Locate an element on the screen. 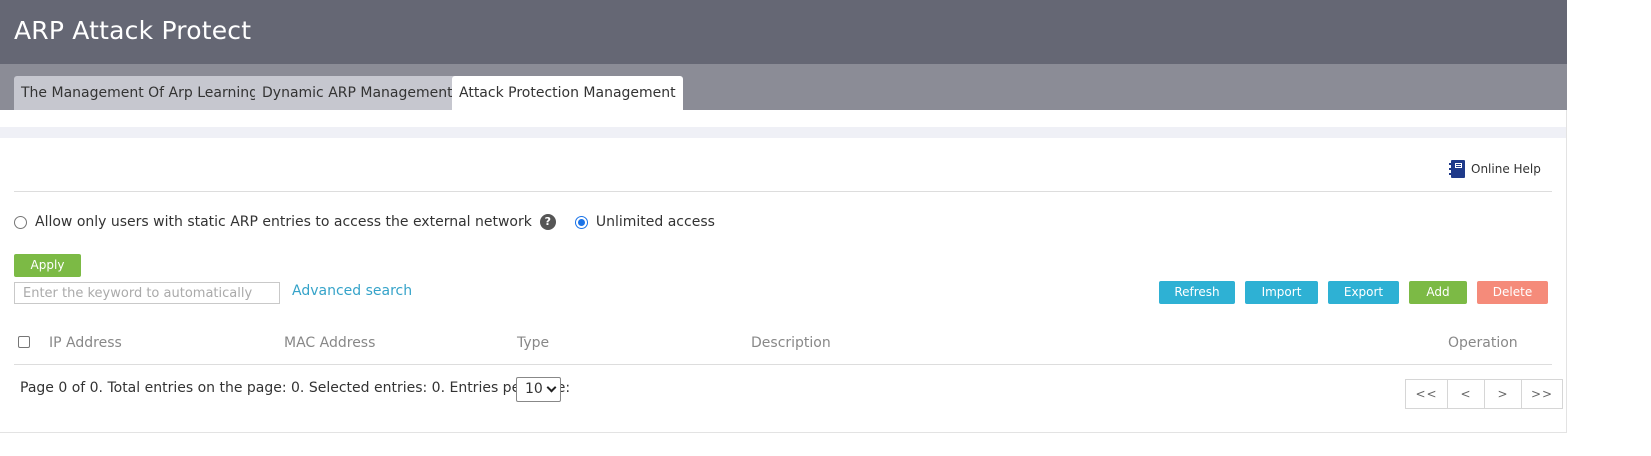 The height and width of the screenshot is (456, 1651). static-arp-only-radio is located at coordinates (20, 222).